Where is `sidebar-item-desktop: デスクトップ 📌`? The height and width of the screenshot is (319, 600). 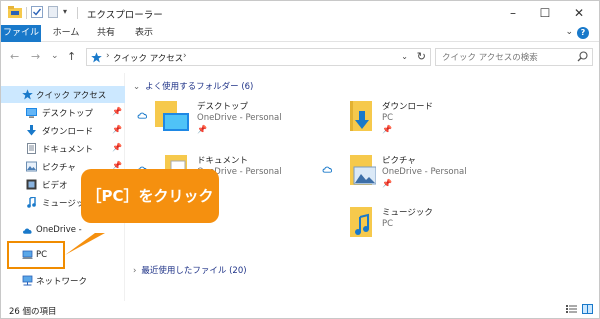 sidebar-item-desktop: デスクトップ 📌 is located at coordinates (63, 112).